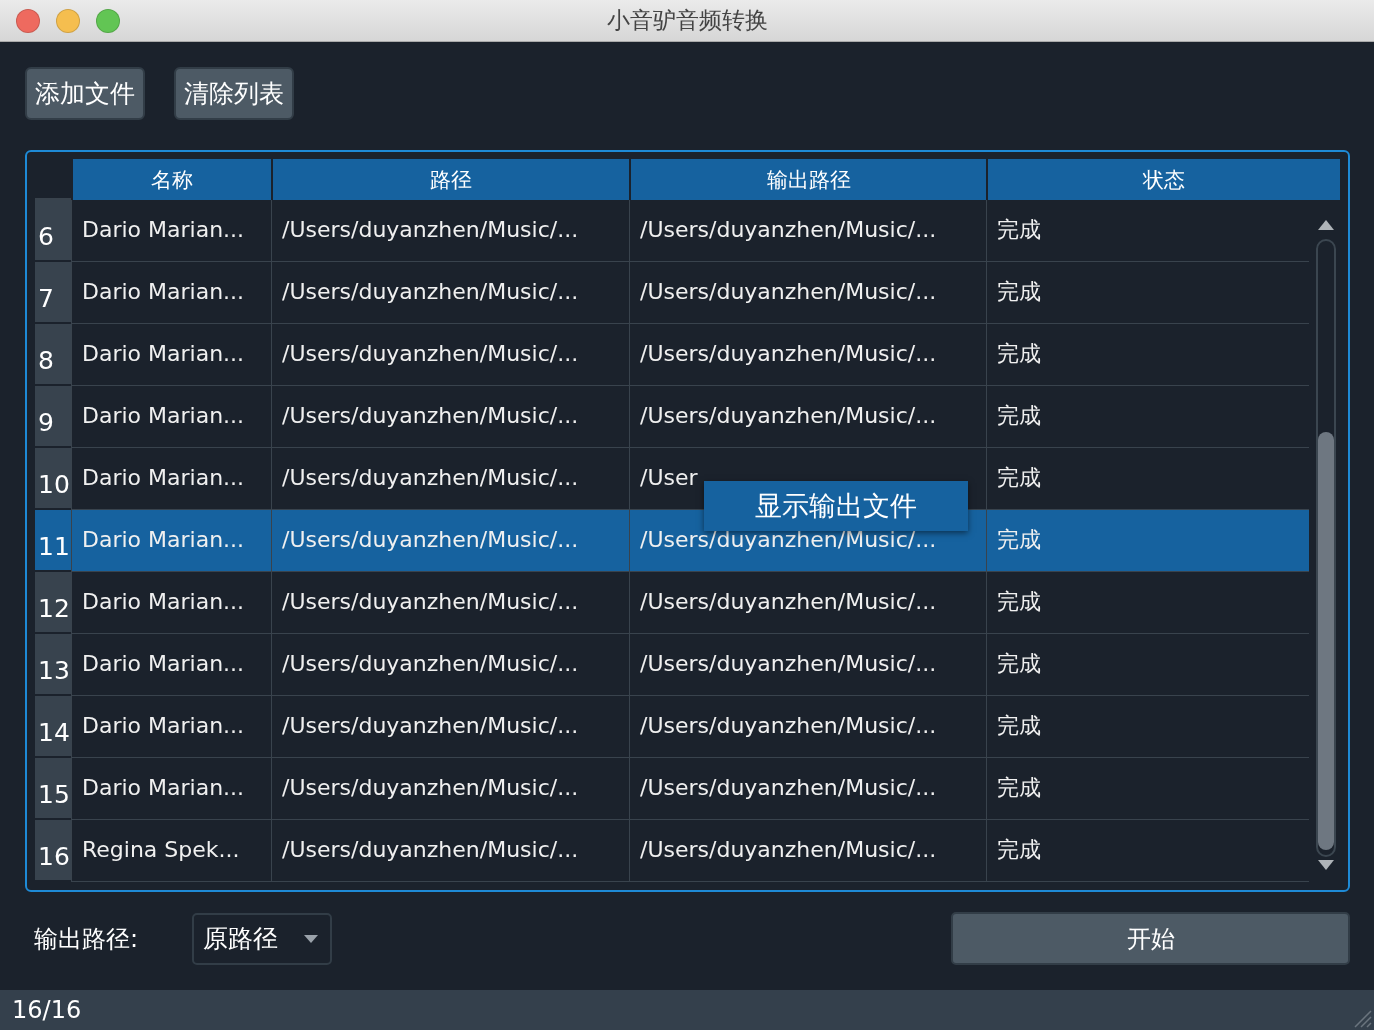 This screenshot has width=1374, height=1030. I want to click on row-number: 14, so click(53, 727).